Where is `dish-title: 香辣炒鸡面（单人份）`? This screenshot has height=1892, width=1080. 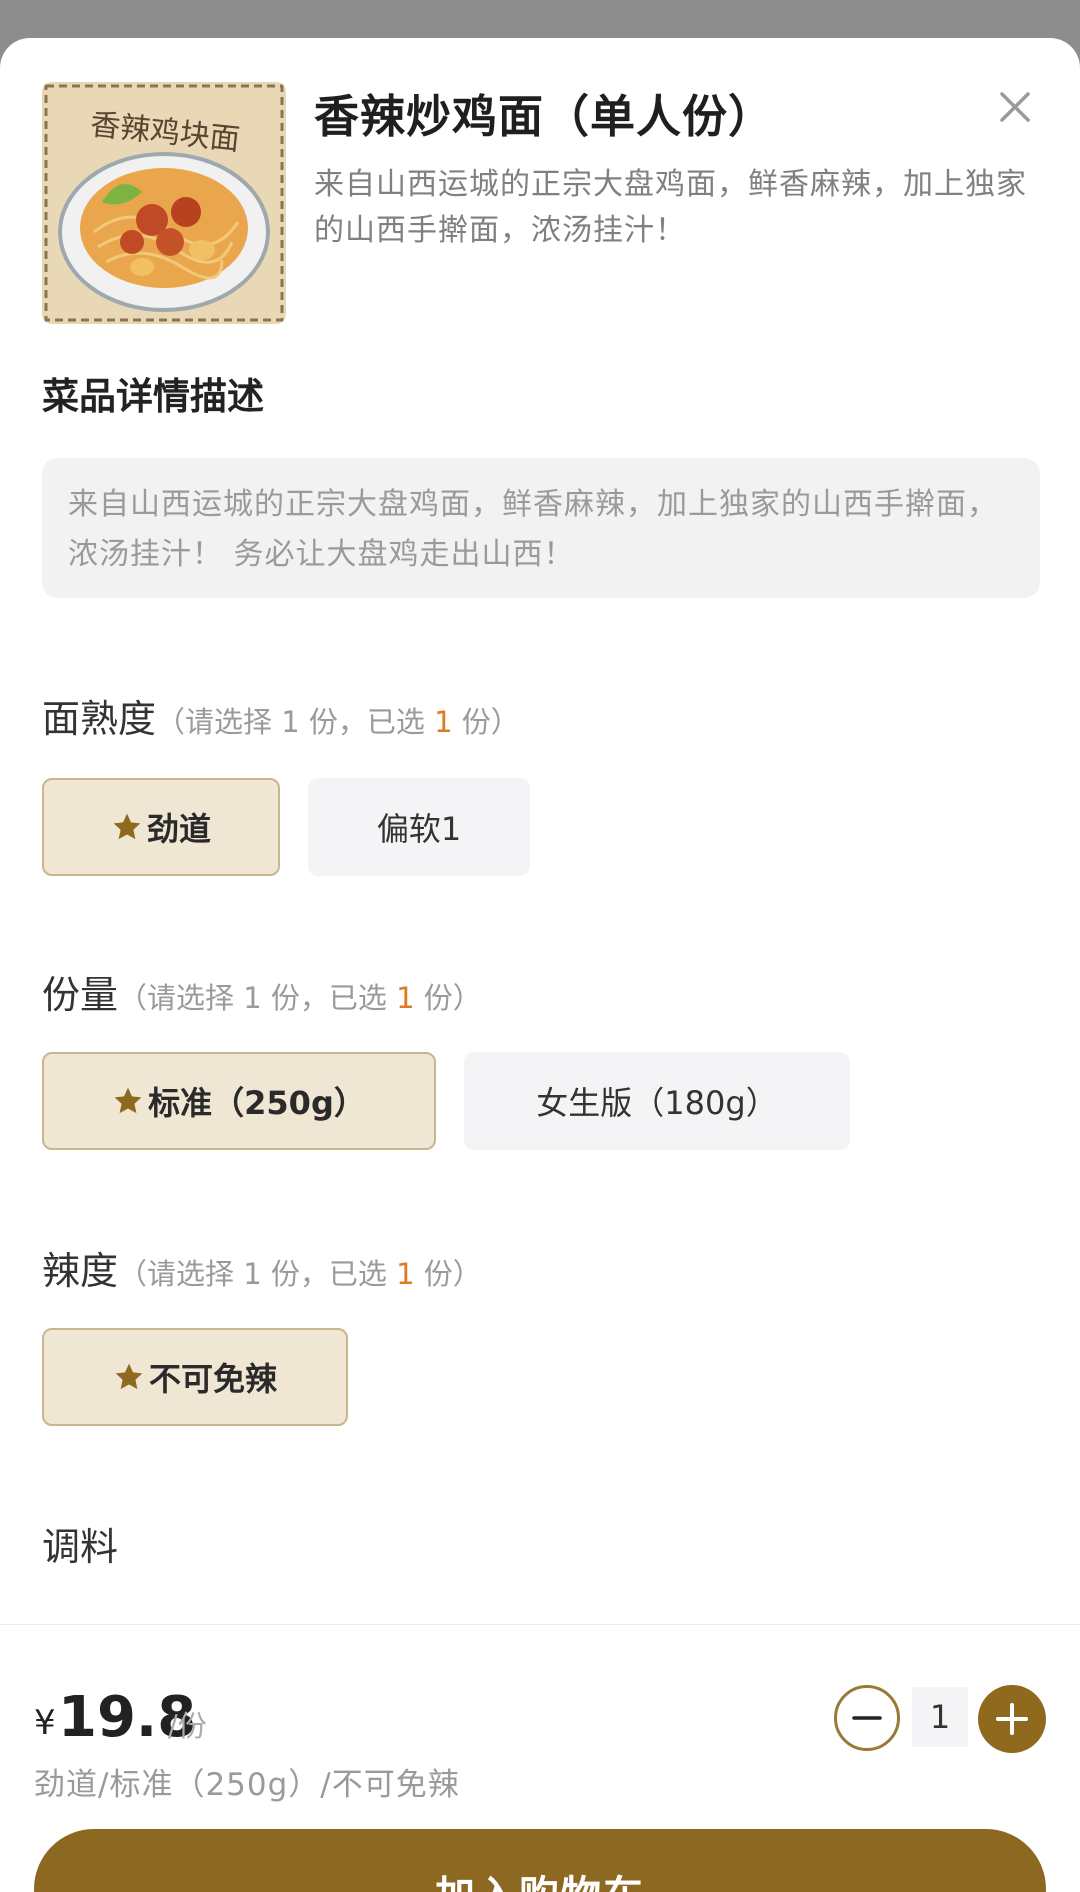
dish-title: 香辣炒鸡面（单人份） is located at coordinates (544, 116).